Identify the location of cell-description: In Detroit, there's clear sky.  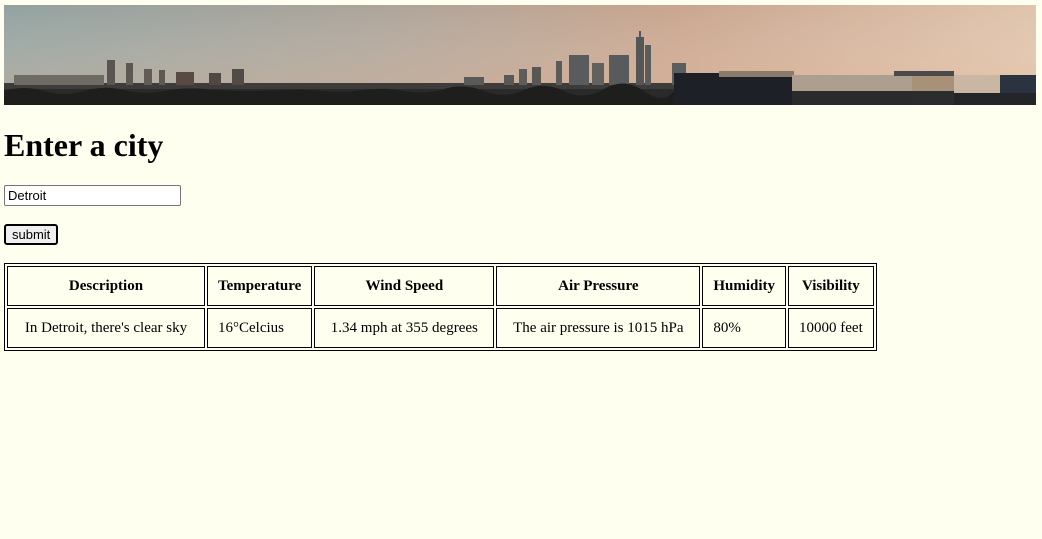
(106, 328).